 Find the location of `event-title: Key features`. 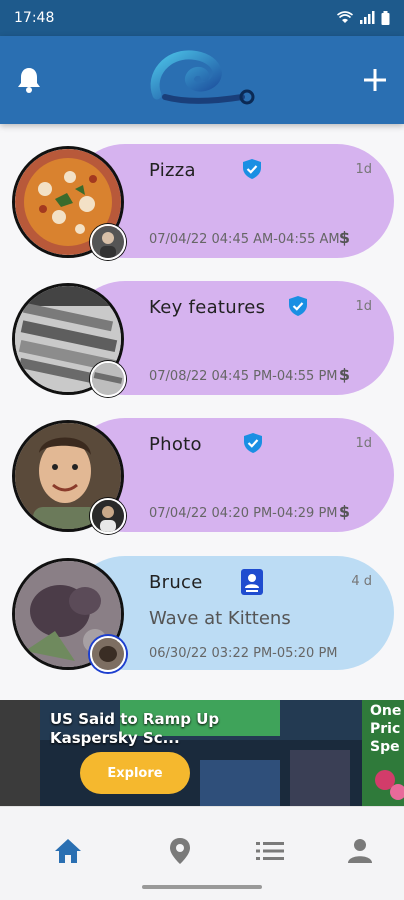

event-title: Key features is located at coordinates (207, 307).